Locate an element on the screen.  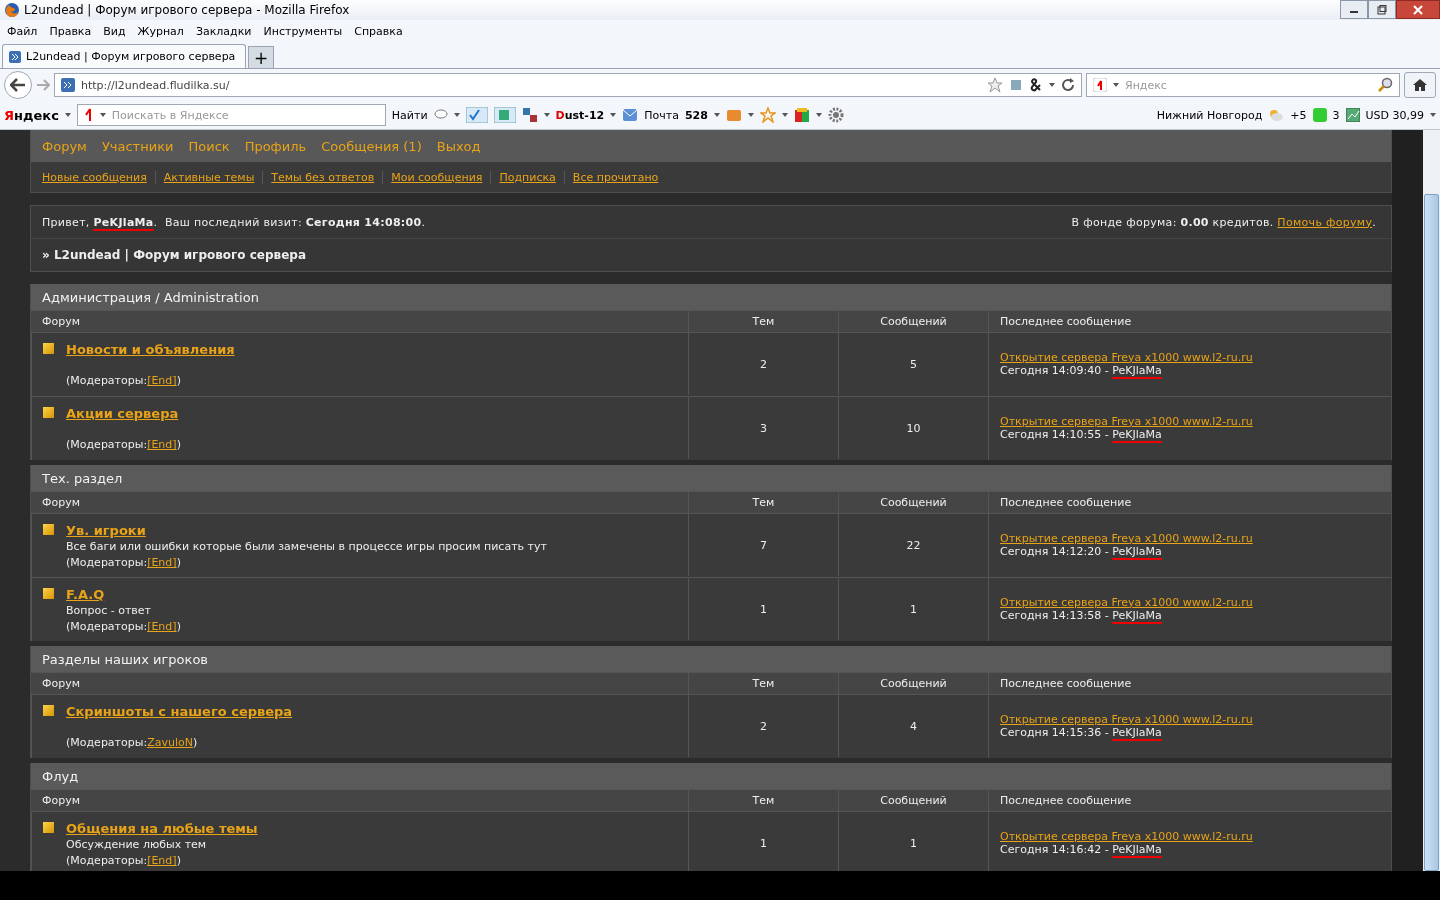
nav-link: Форум is located at coordinates (64, 146).